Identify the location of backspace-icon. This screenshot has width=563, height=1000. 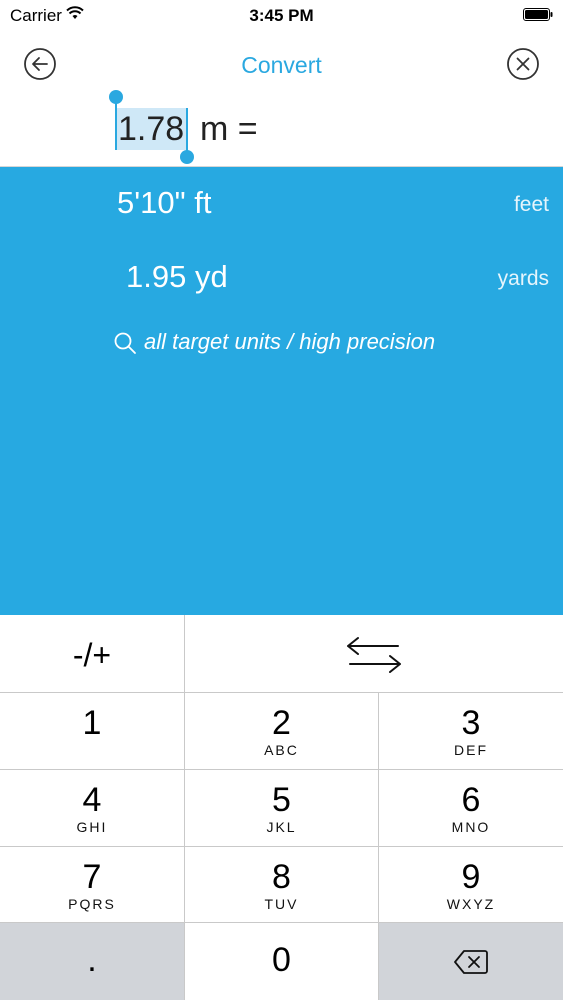
(471, 962).